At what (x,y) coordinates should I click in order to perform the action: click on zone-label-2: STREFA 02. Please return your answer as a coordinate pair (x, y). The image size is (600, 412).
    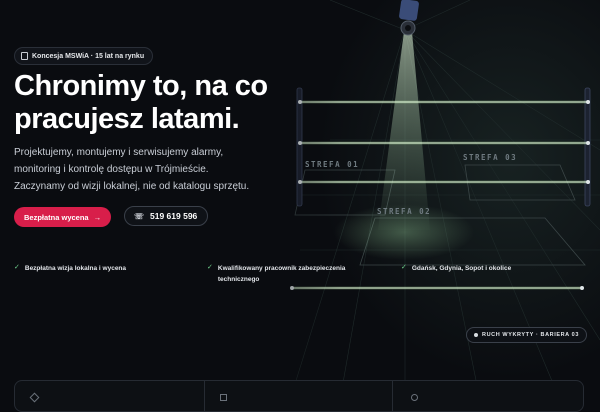
    Looking at the image, I should click on (404, 211).